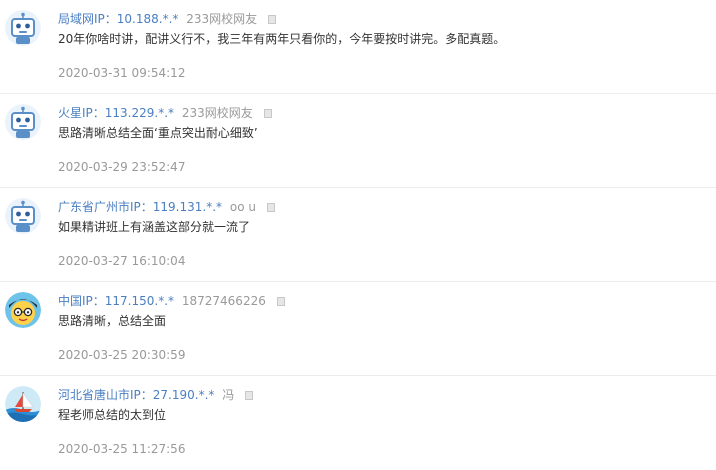  I want to click on comment-text: 程老师总结的太到位, so click(112, 415).